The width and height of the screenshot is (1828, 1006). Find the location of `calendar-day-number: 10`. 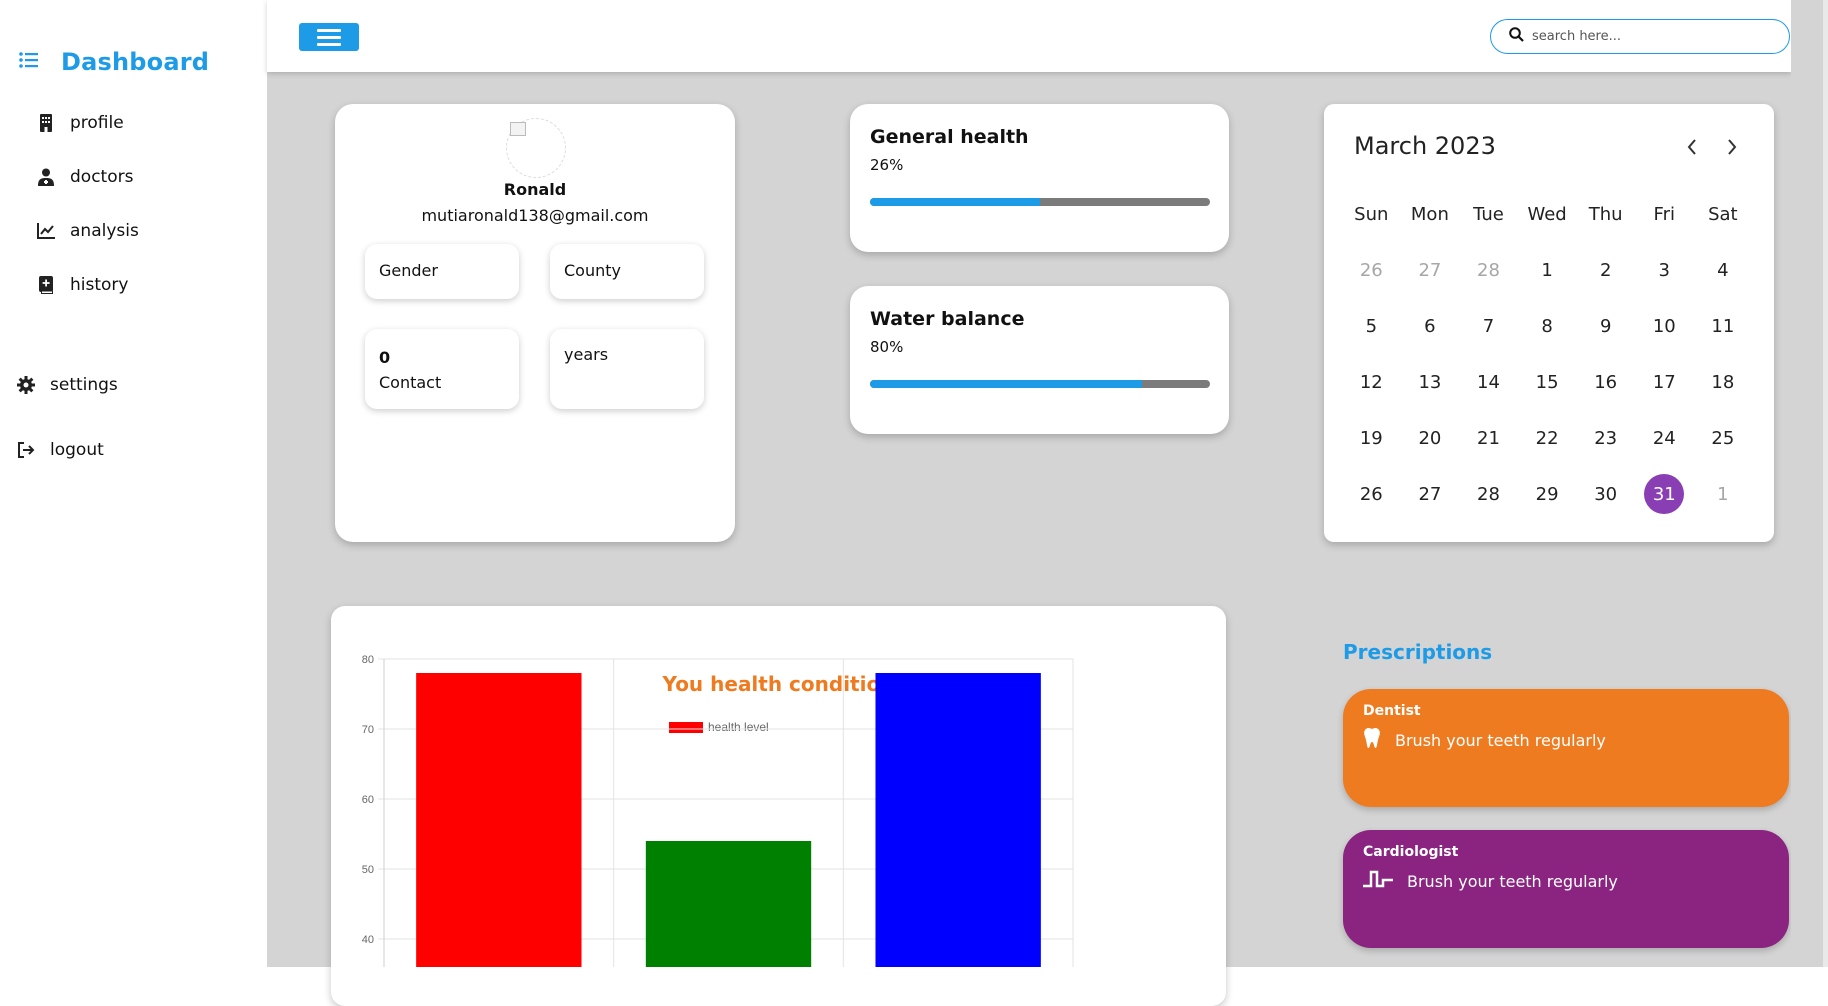

calendar-day-number: 10 is located at coordinates (1664, 326).